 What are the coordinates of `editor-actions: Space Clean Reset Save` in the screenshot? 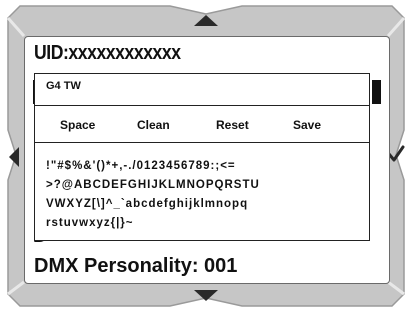 It's located at (202, 128).